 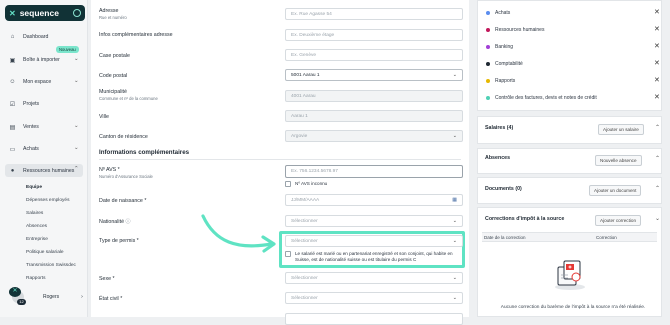 I want to click on permis-select: Sélectionner ⌄, so click(x=374, y=241).